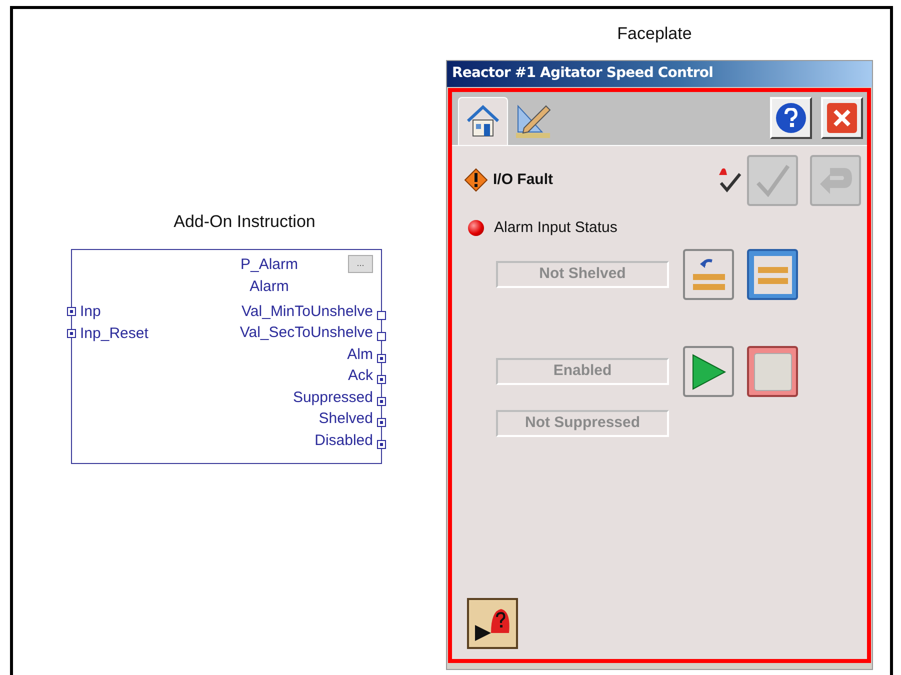 This screenshot has height=675, width=901. I want to click on stop-icon, so click(773, 371).